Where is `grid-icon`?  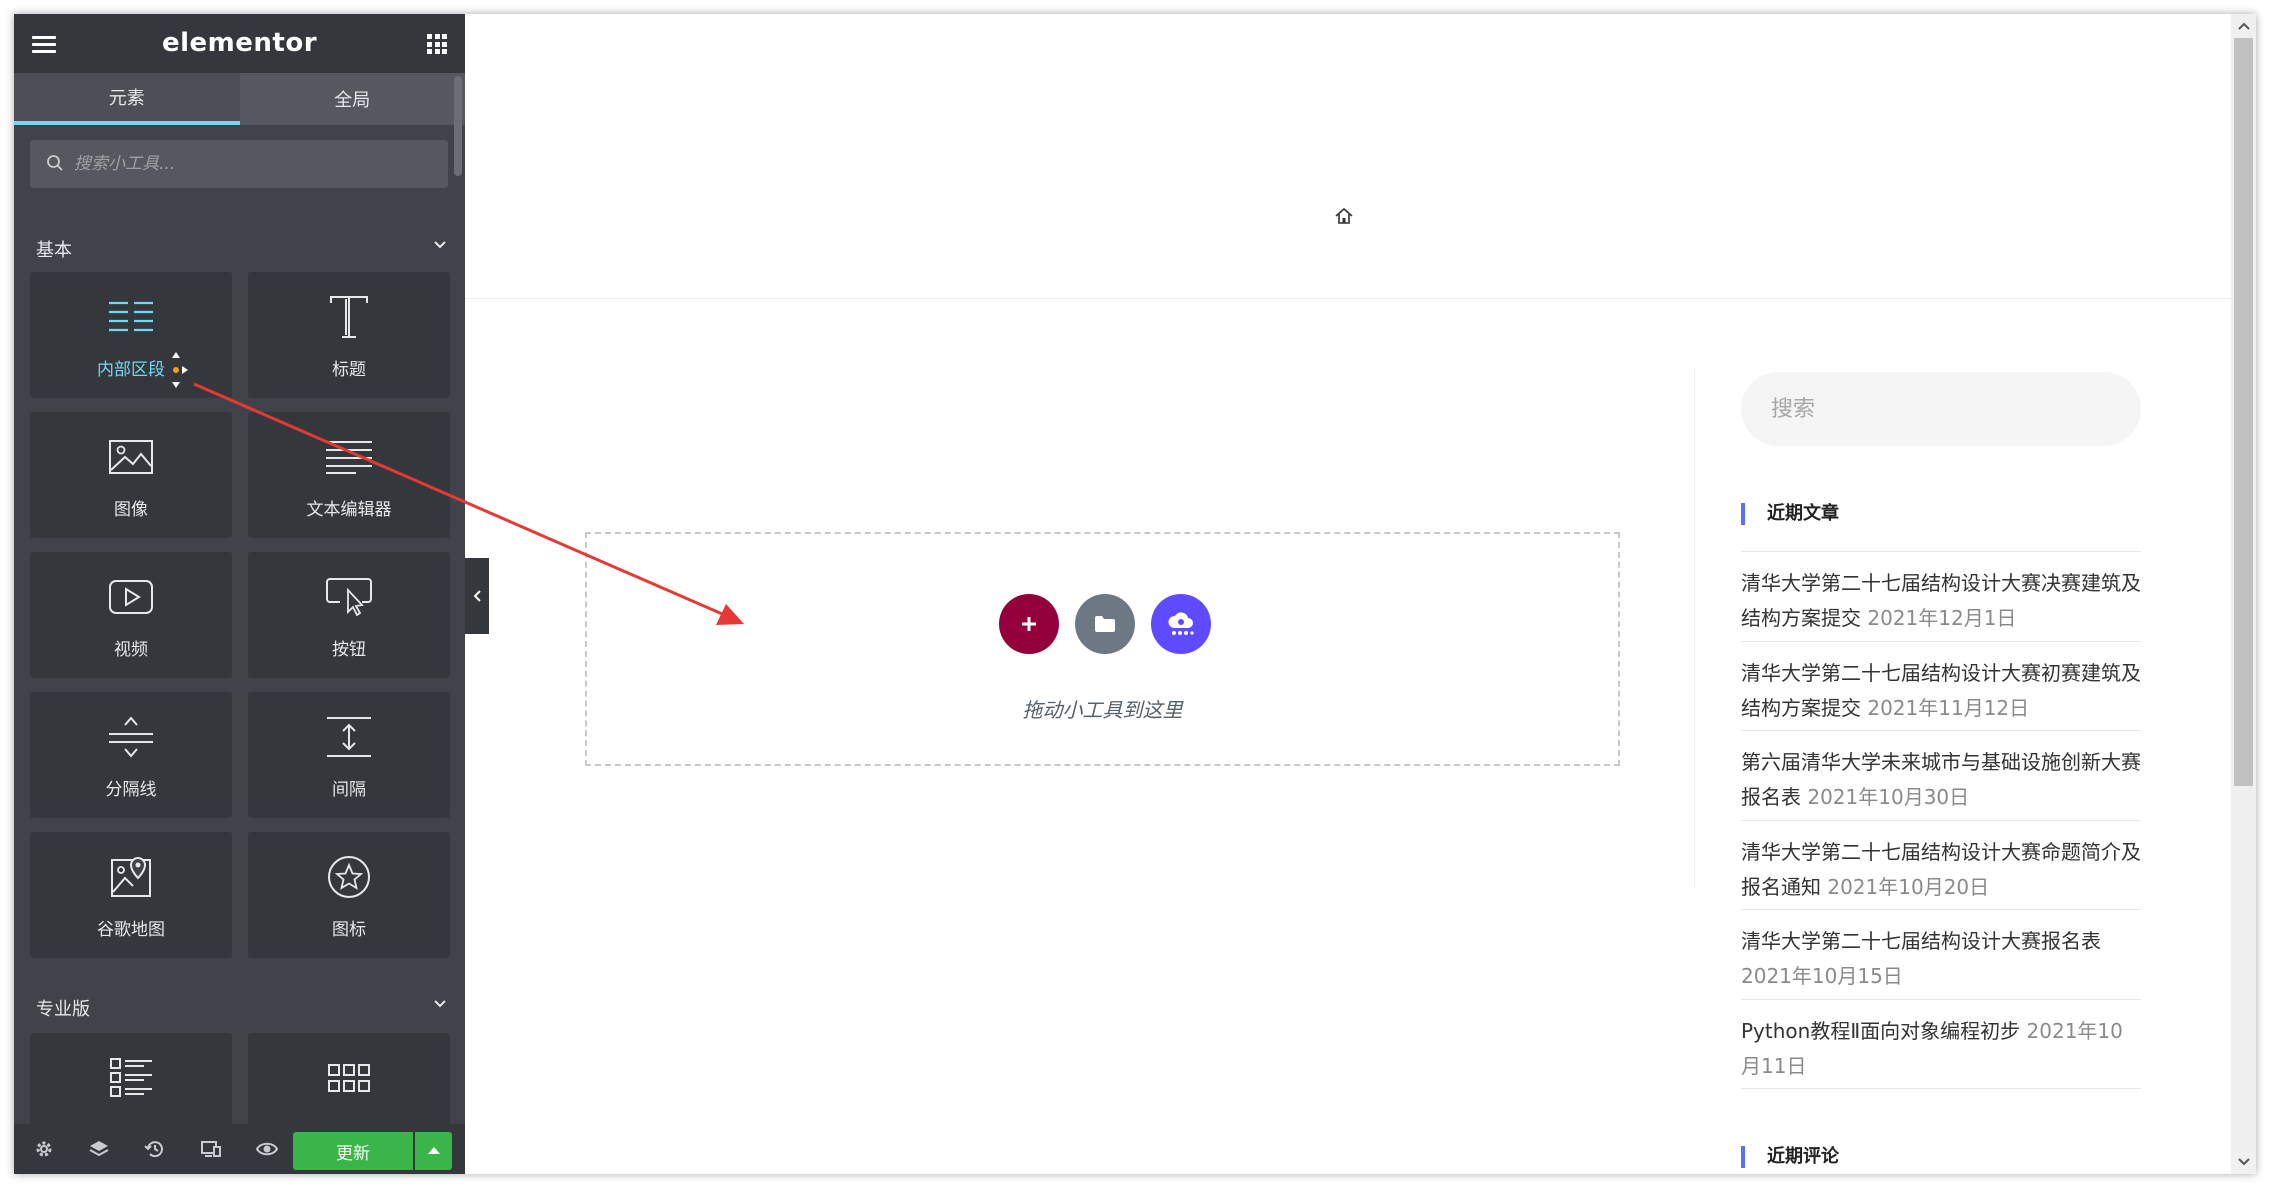
grid-icon is located at coordinates (349, 1078).